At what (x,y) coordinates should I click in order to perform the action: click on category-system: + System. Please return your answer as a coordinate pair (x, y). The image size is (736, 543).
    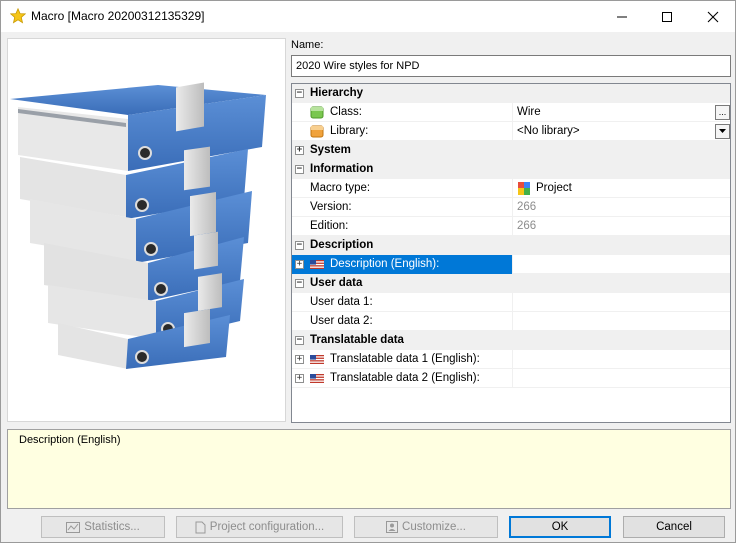
    Looking at the image, I should click on (511, 150).